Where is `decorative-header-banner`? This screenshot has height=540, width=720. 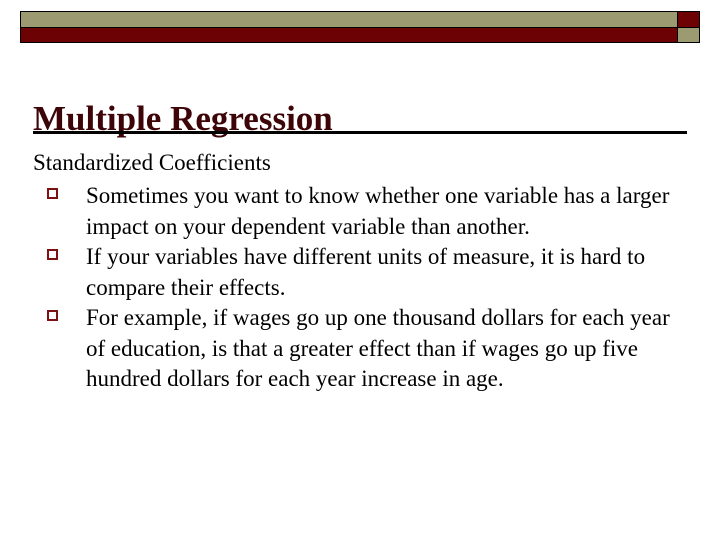
decorative-header-banner is located at coordinates (360, 27).